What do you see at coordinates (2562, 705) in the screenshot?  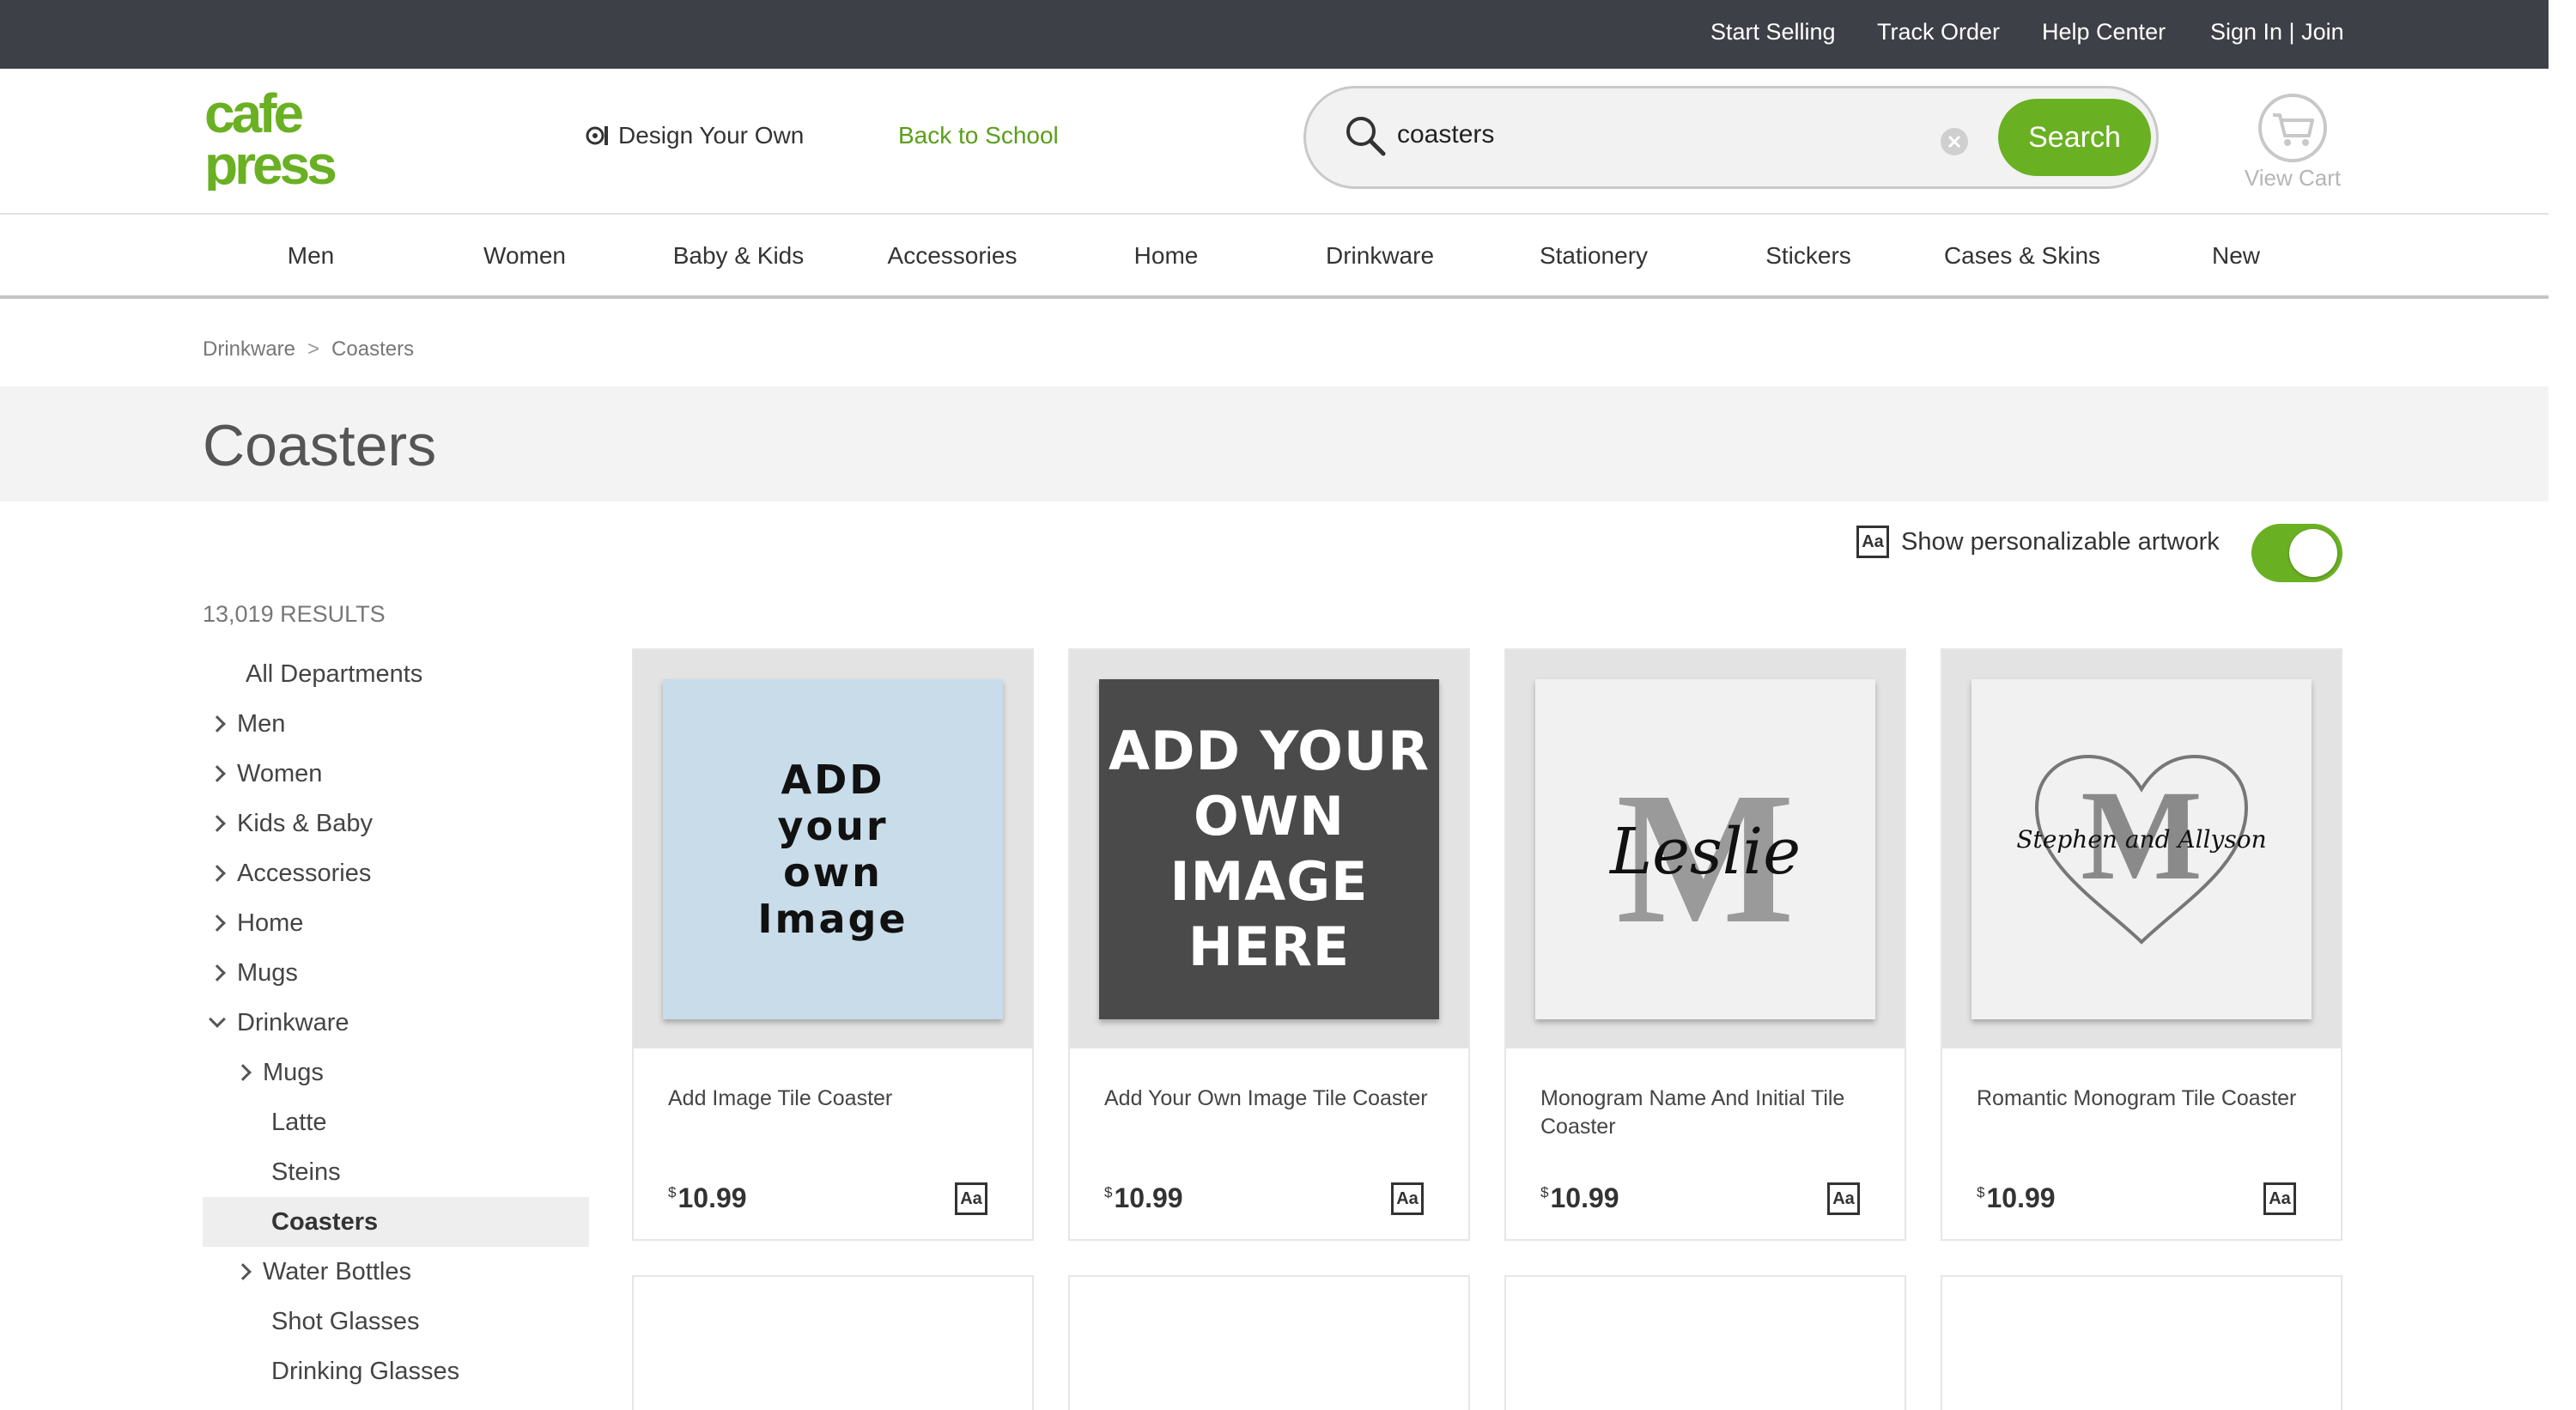 I see `scrollbar-gutter` at bounding box center [2562, 705].